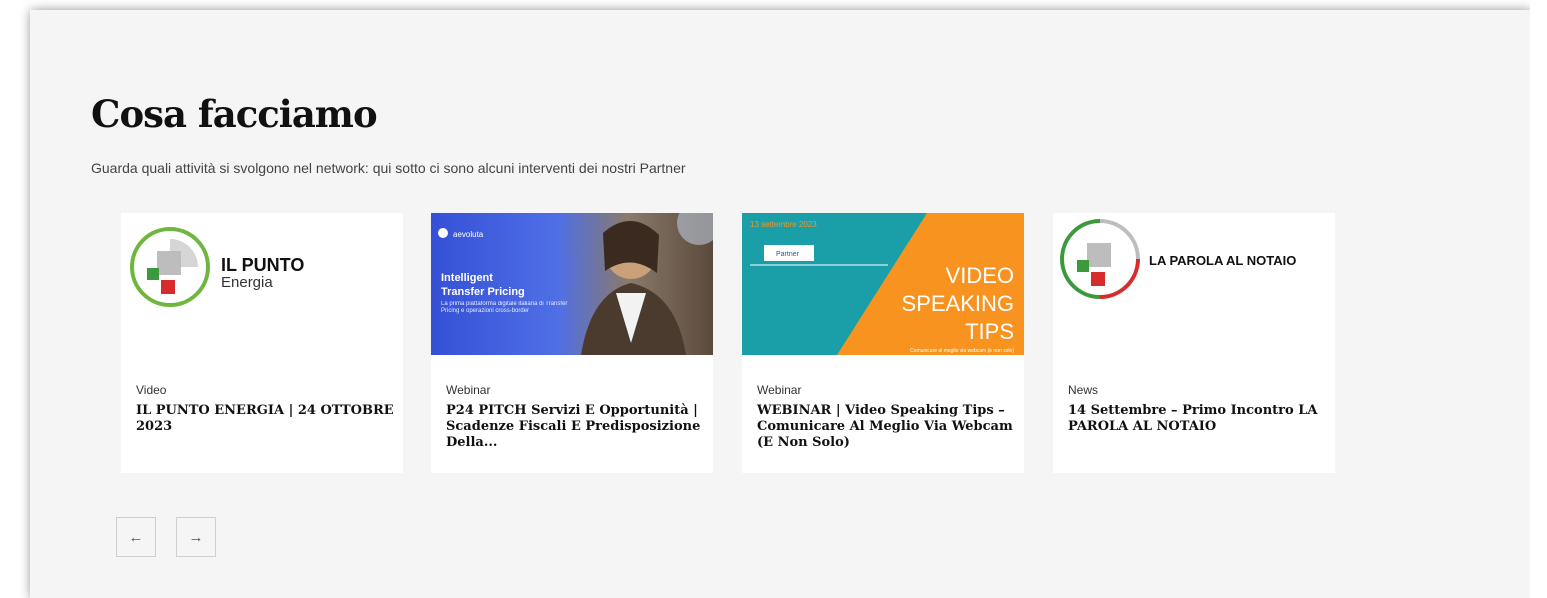 The image size is (1547, 598). I want to click on card-thumbnail: LA PAROLA AL NOTAIO, so click(1194, 284).